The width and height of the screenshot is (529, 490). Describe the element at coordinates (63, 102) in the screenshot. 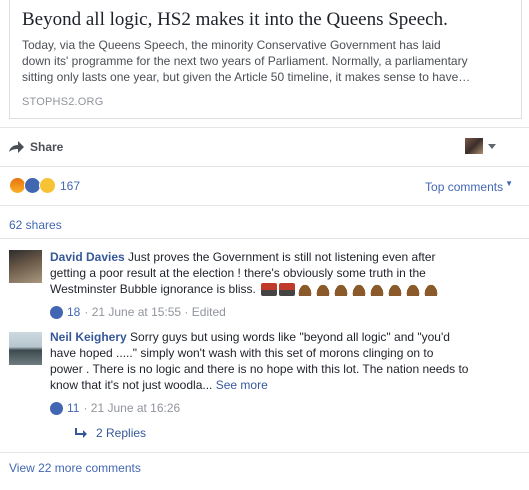

I see `preview-domain: STOPHS2.ORG` at that location.